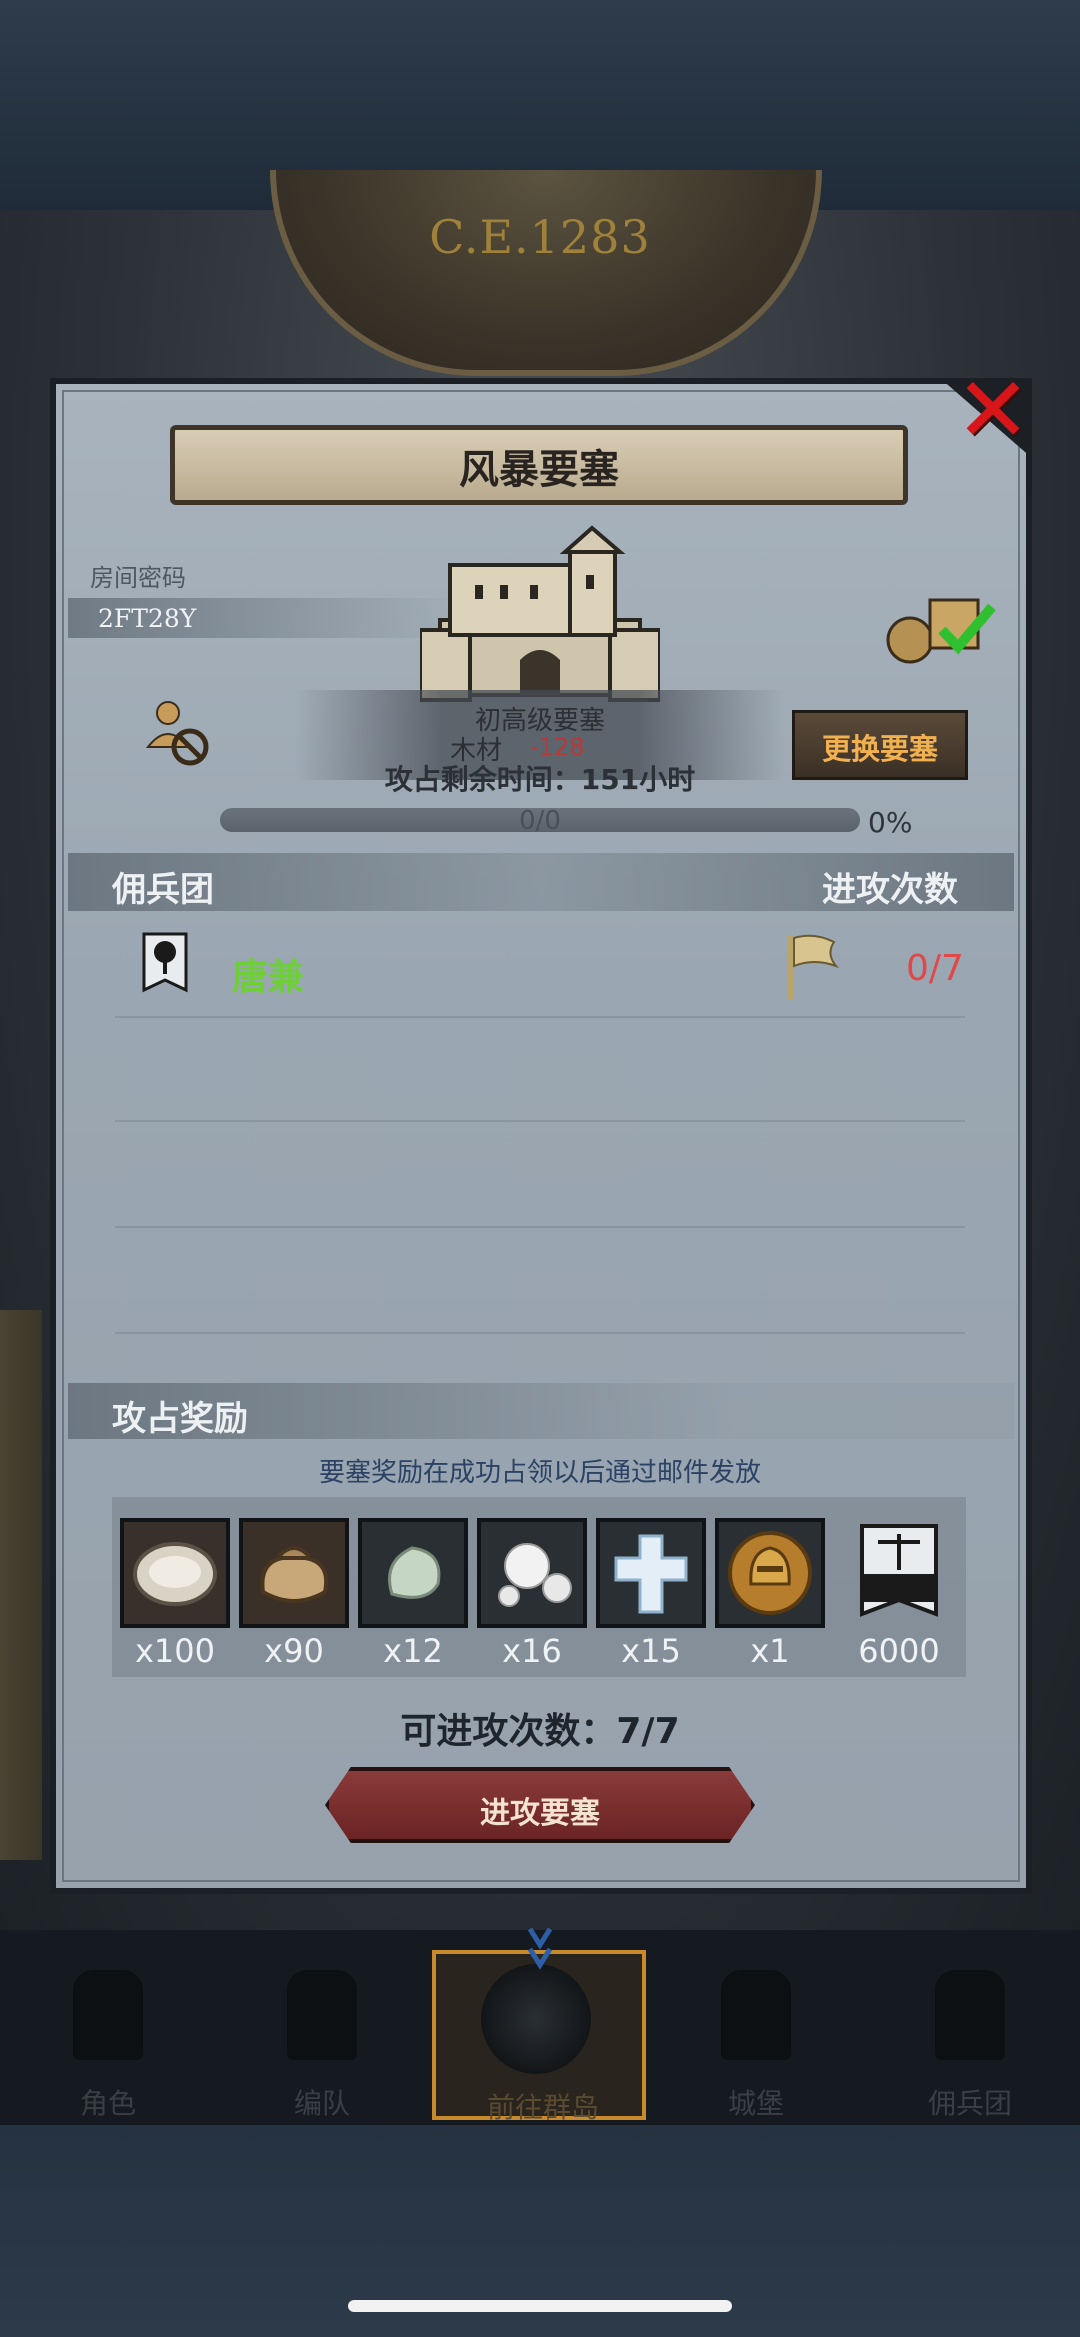 This screenshot has width=1080, height=2337. I want to click on helmet-coin-icon, so click(770, 1573).